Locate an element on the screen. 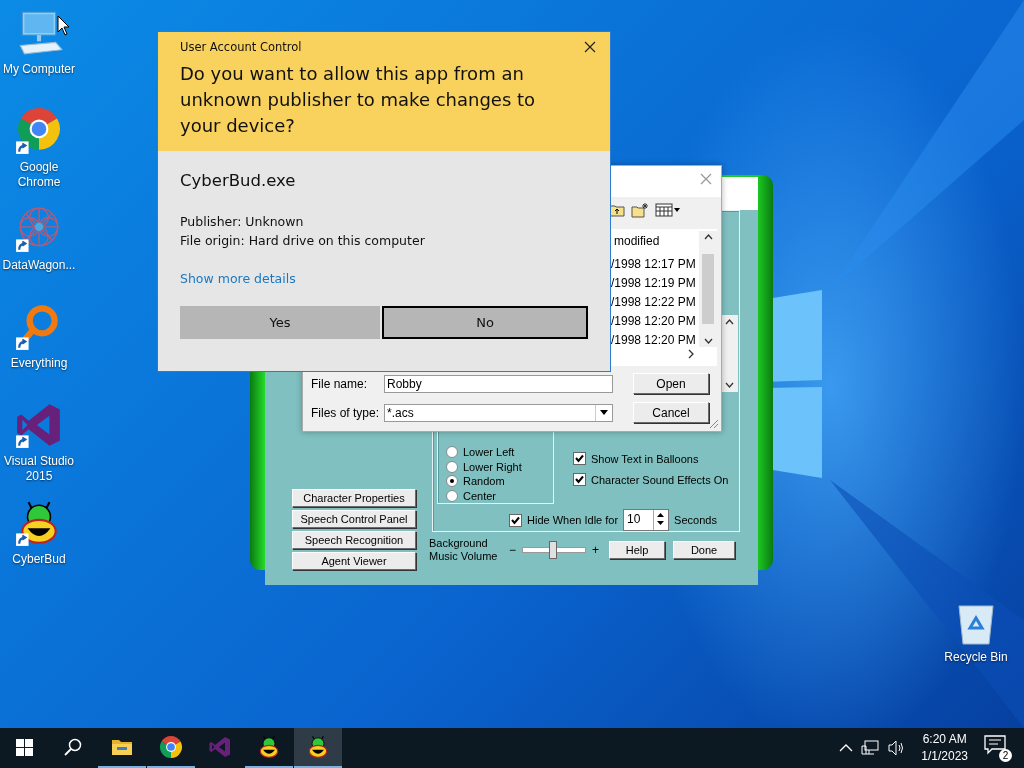 This screenshot has height=768, width=1024. field-label: File name: is located at coordinates (340, 383).